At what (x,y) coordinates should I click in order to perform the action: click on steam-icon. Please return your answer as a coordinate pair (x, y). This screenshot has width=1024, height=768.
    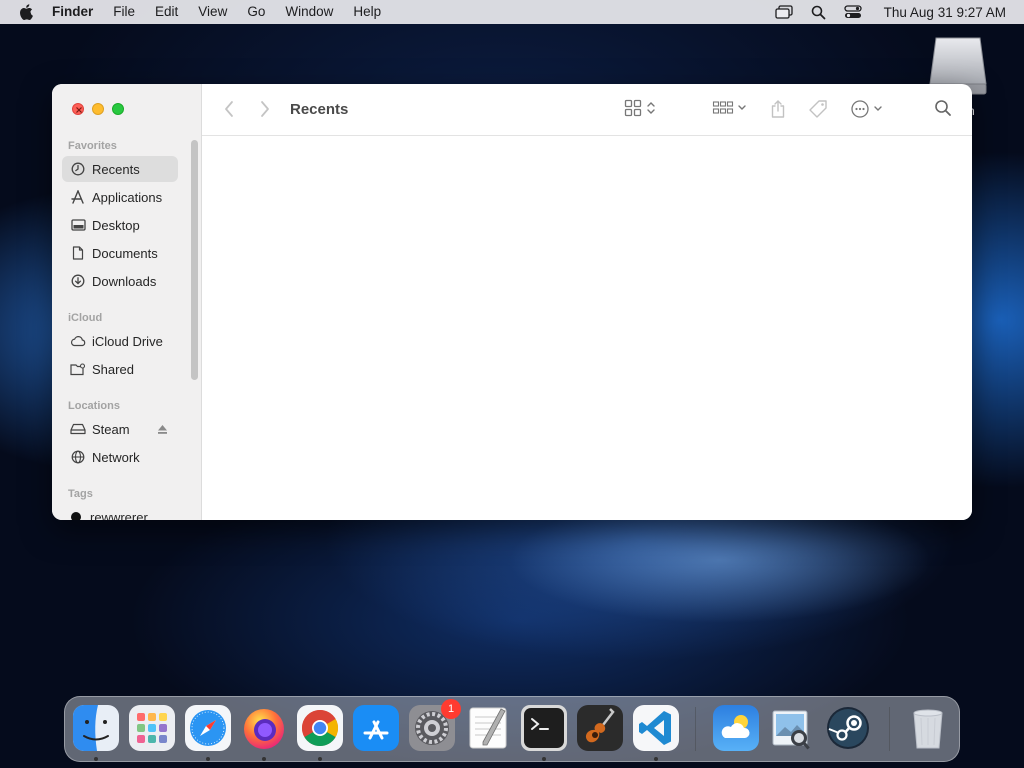
    Looking at the image, I should click on (848, 728).